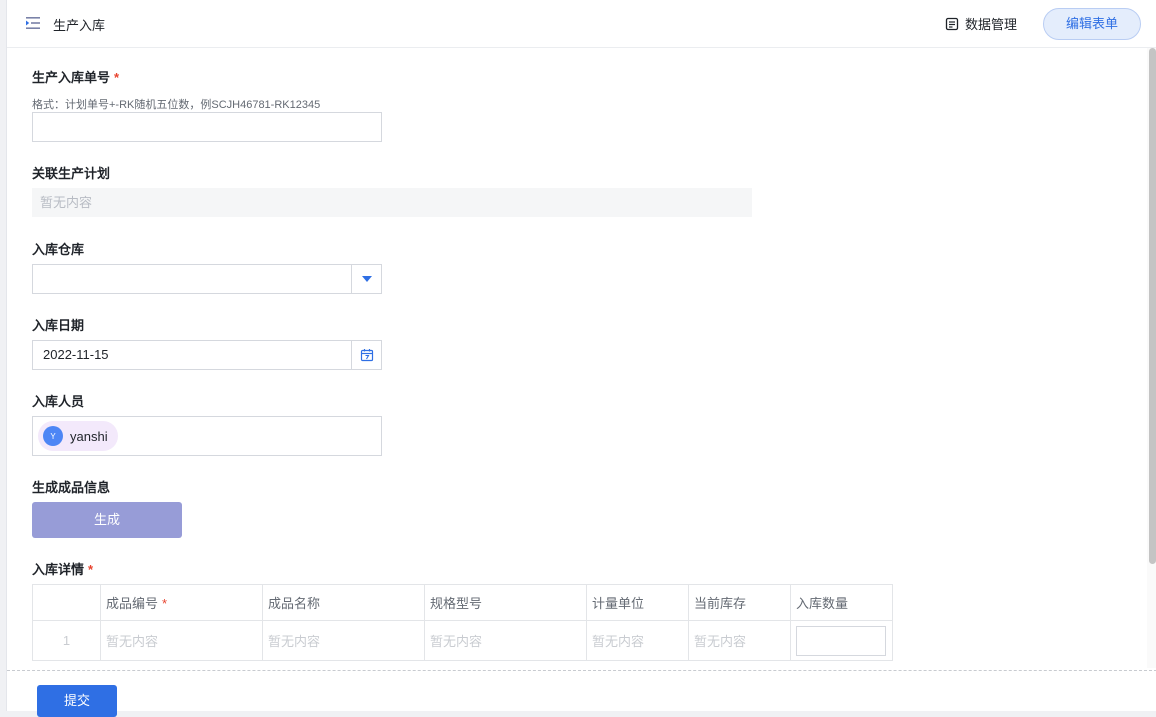 The height and width of the screenshot is (717, 1156). I want to click on member-name: yanshi, so click(89, 436).